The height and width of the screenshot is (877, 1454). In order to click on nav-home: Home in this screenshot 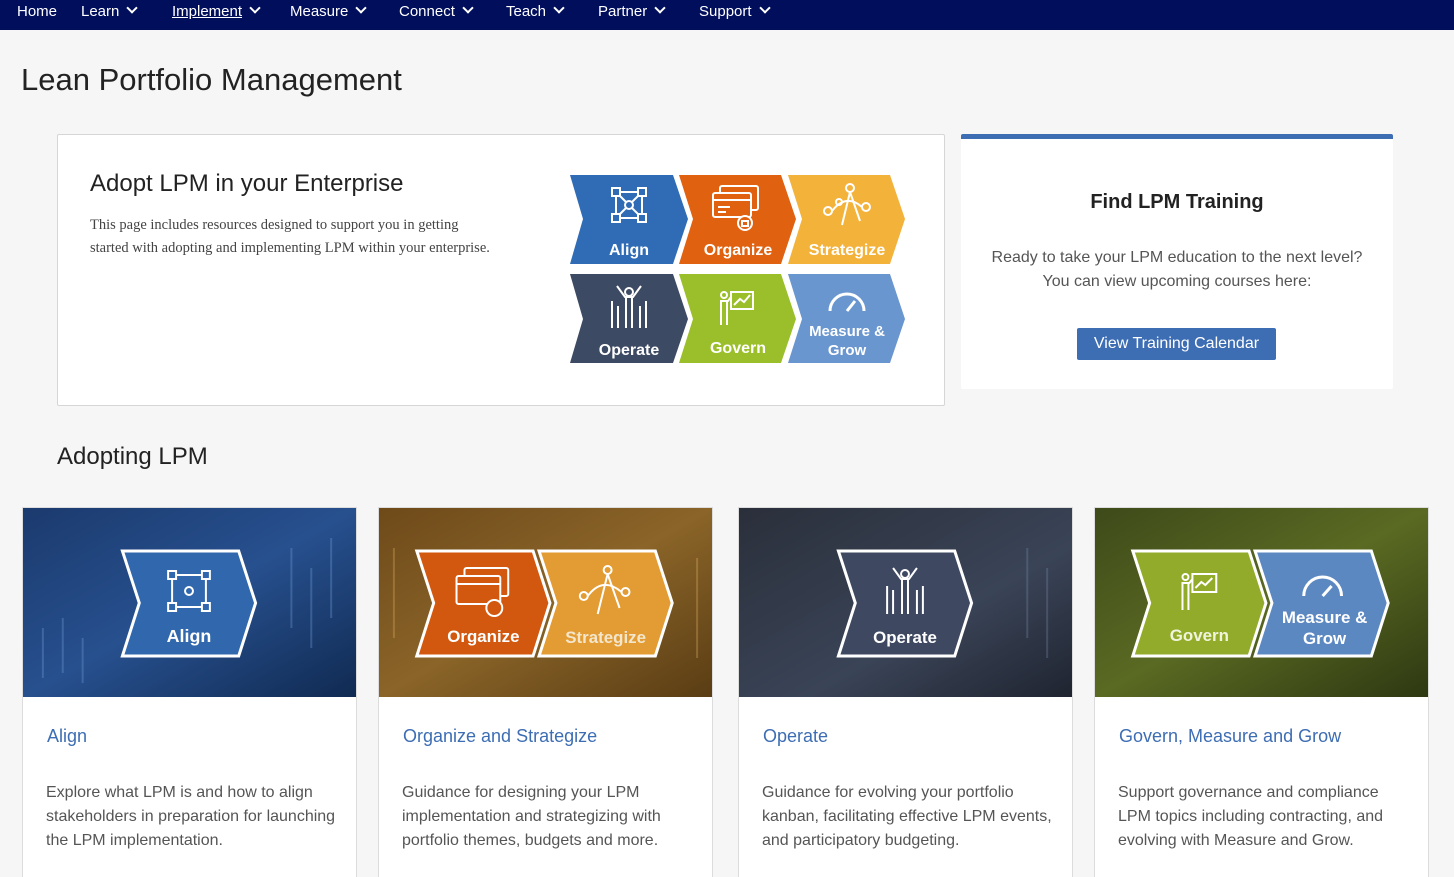, I will do `click(37, 15)`.